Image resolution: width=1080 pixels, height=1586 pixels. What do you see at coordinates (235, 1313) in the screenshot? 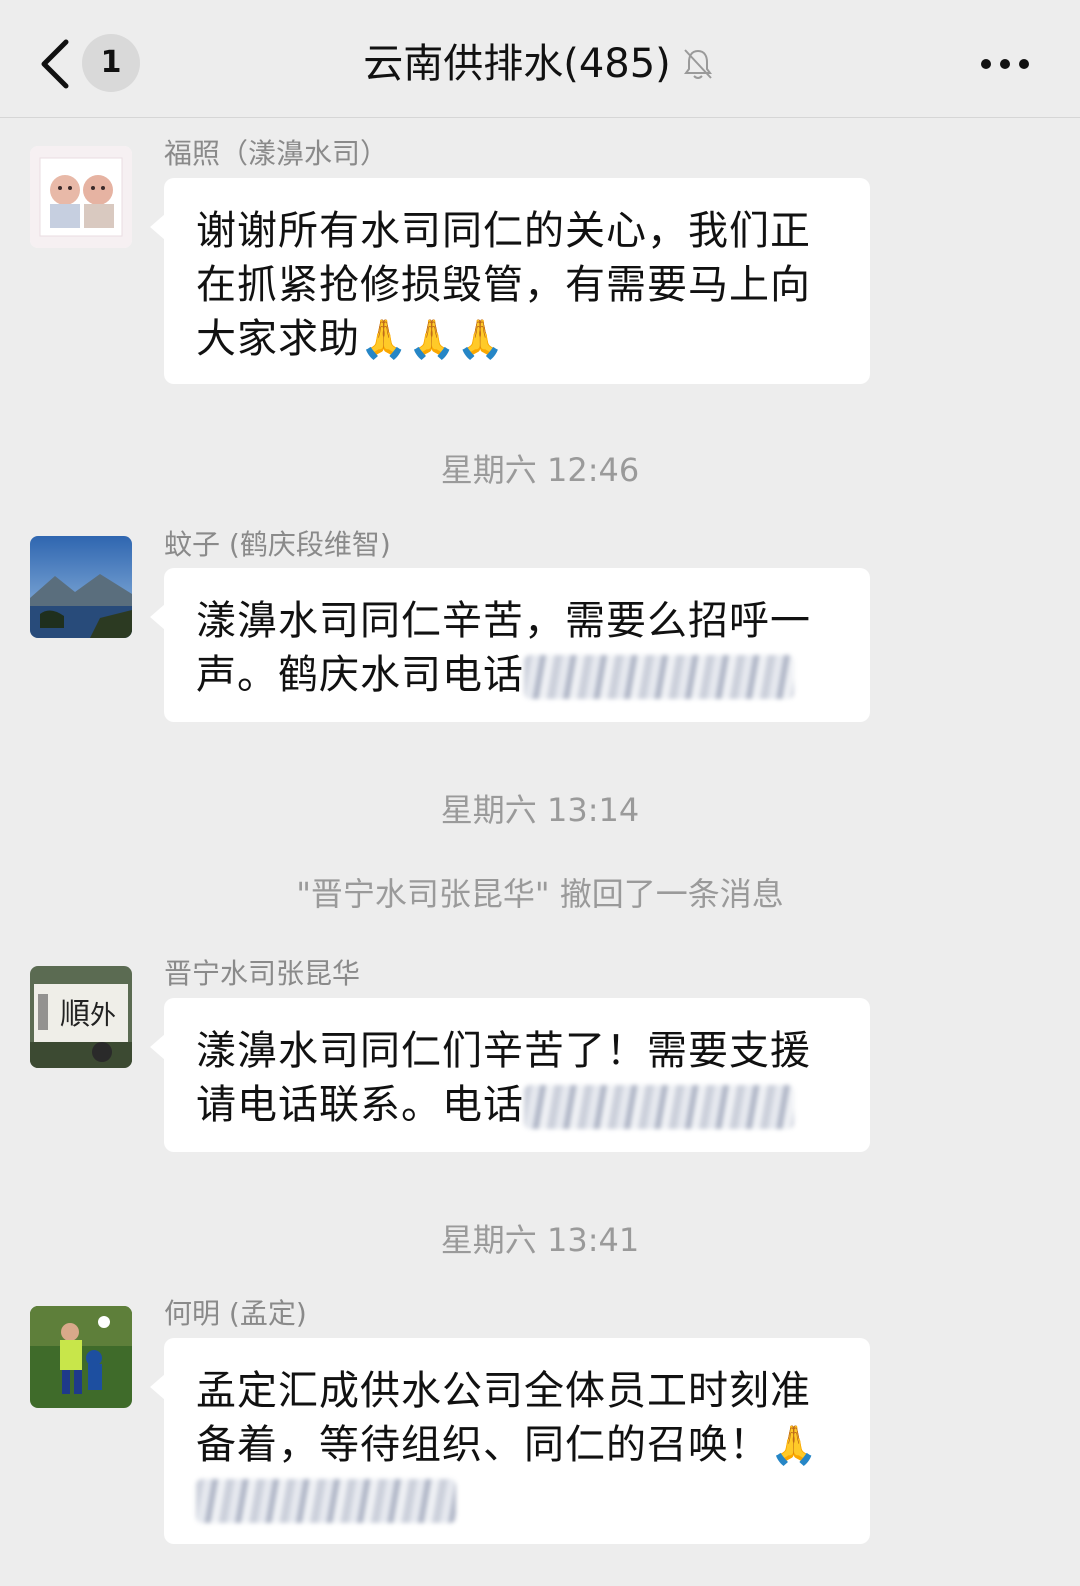
I see `sender-name: 何明 (孟定)` at bounding box center [235, 1313].